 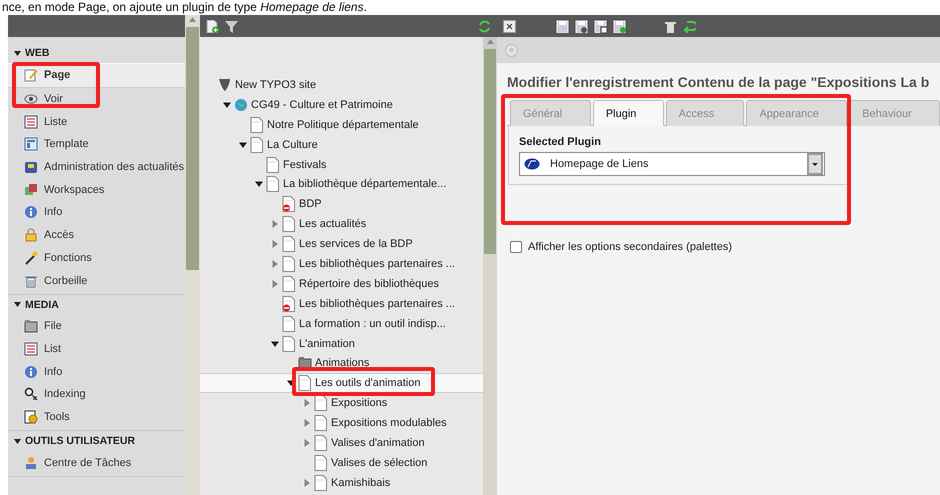 I want to click on tree-item: Répertoire des bibliothèques, so click(x=369, y=284).